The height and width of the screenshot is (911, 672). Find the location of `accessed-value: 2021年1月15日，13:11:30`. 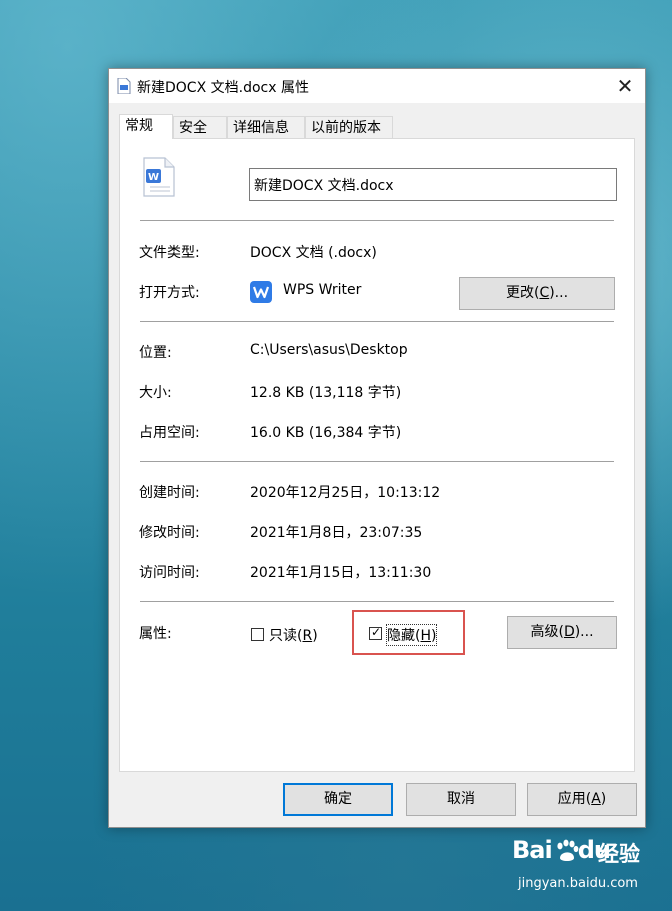

accessed-value: 2021年1月15日，13:11:30 is located at coordinates (341, 573).